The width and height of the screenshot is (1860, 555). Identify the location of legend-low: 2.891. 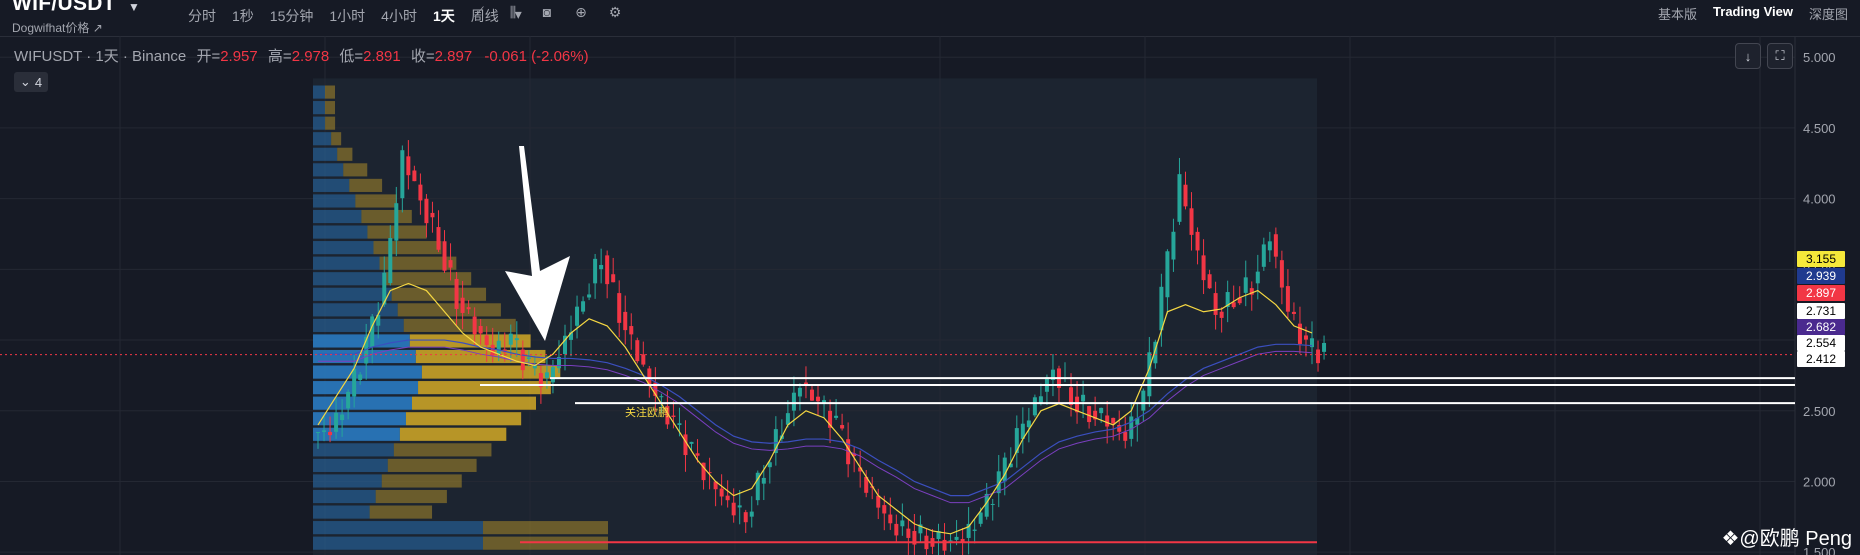
(382, 56).